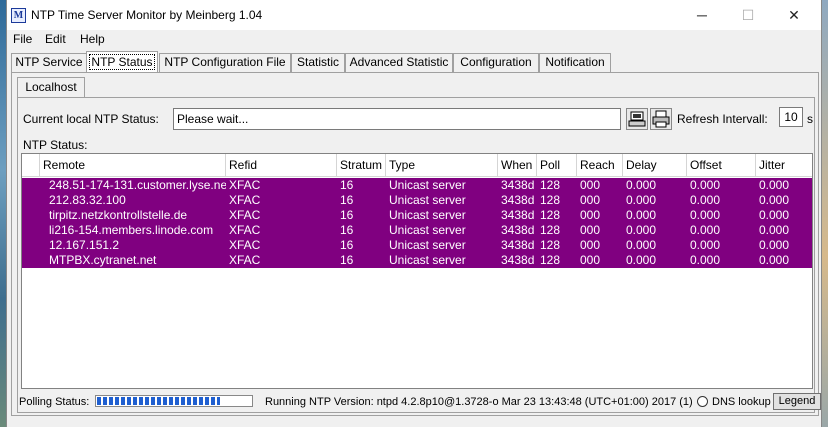 The width and height of the screenshot is (828, 427). Describe the element at coordinates (318, 62) in the screenshot. I see `tab-statistic: Statistic` at that location.